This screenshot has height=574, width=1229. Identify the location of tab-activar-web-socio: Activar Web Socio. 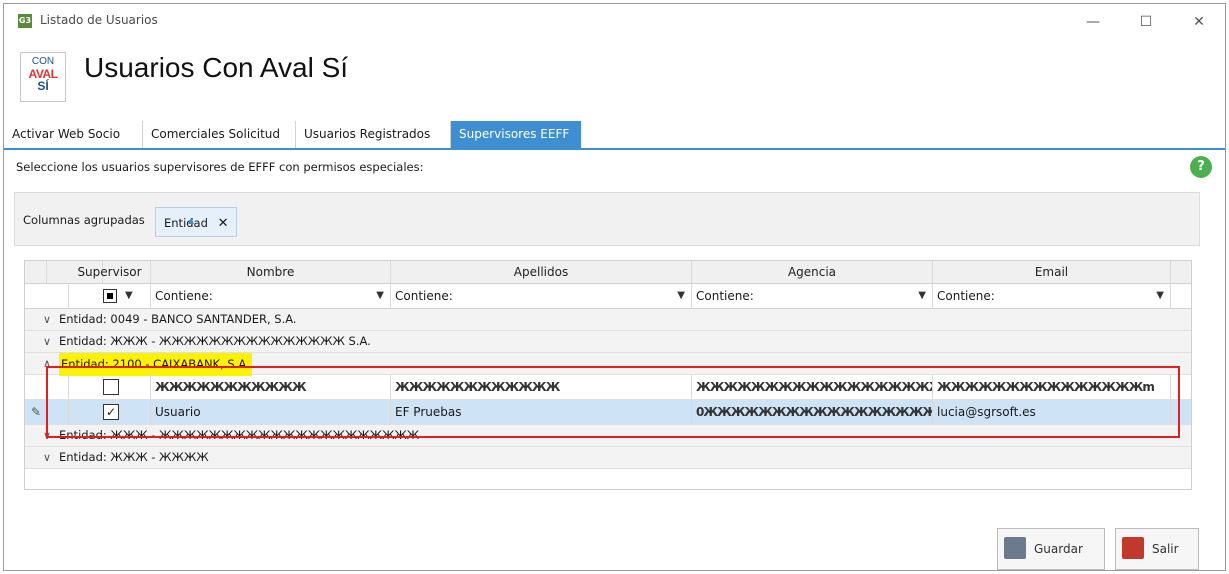
(73, 134).